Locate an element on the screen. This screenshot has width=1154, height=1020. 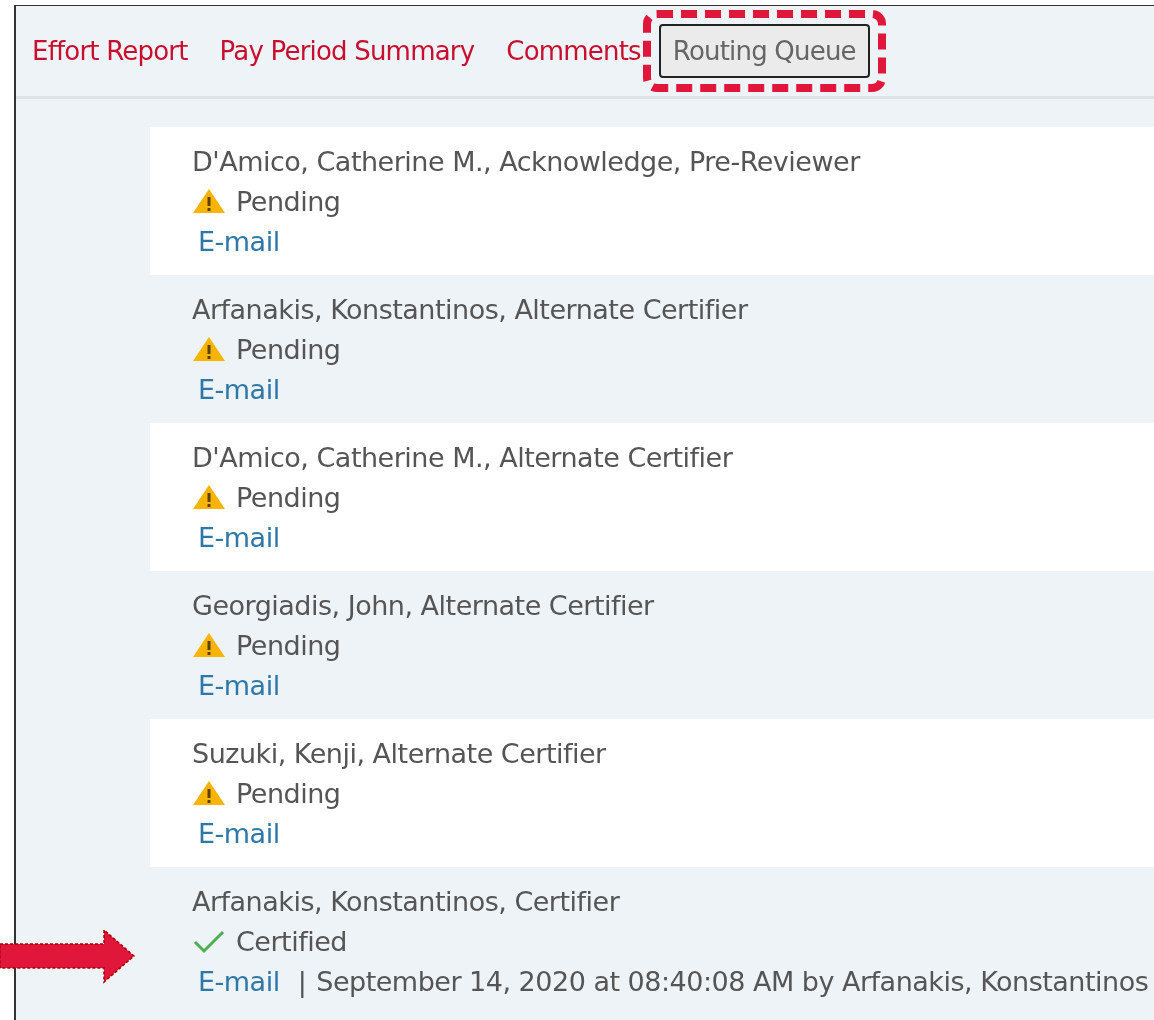
approver-name: Arfanakis, Konstantinos, Alternate Certifier is located at coordinates (470, 309).